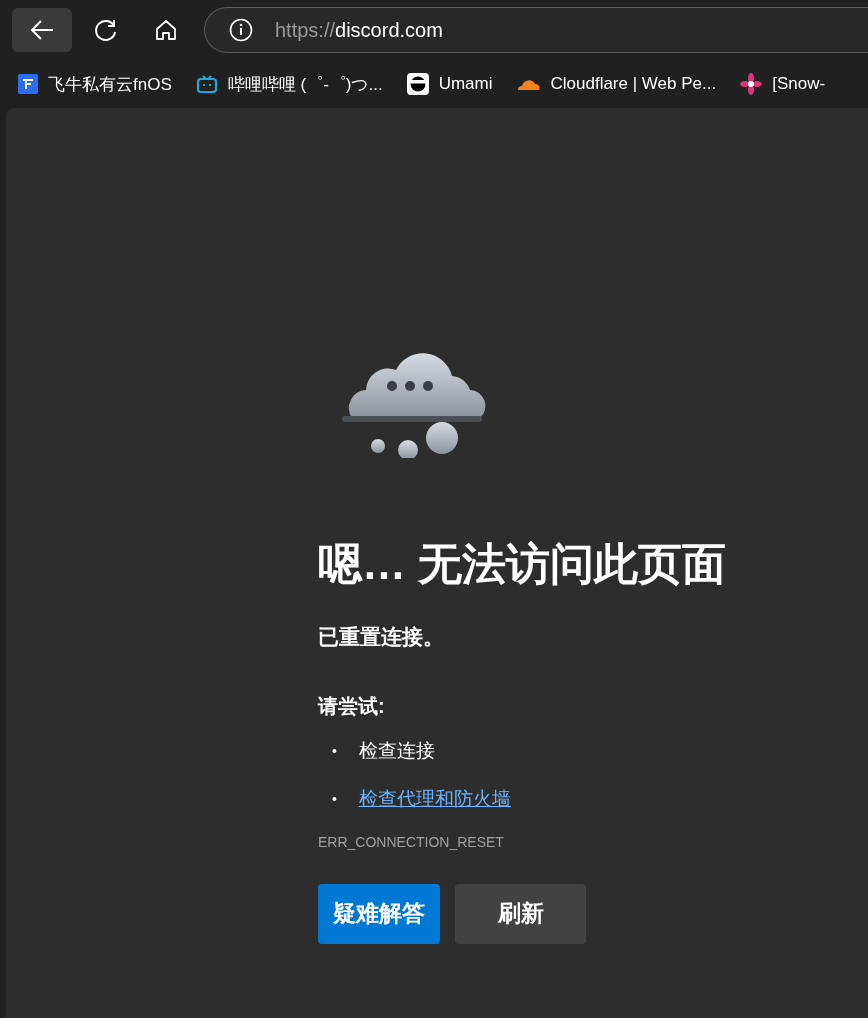 This screenshot has width=868, height=1018. What do you see at coordinates (166, 30) in the screenshot?
I see `home-icon` at bounding box center [166, 30].